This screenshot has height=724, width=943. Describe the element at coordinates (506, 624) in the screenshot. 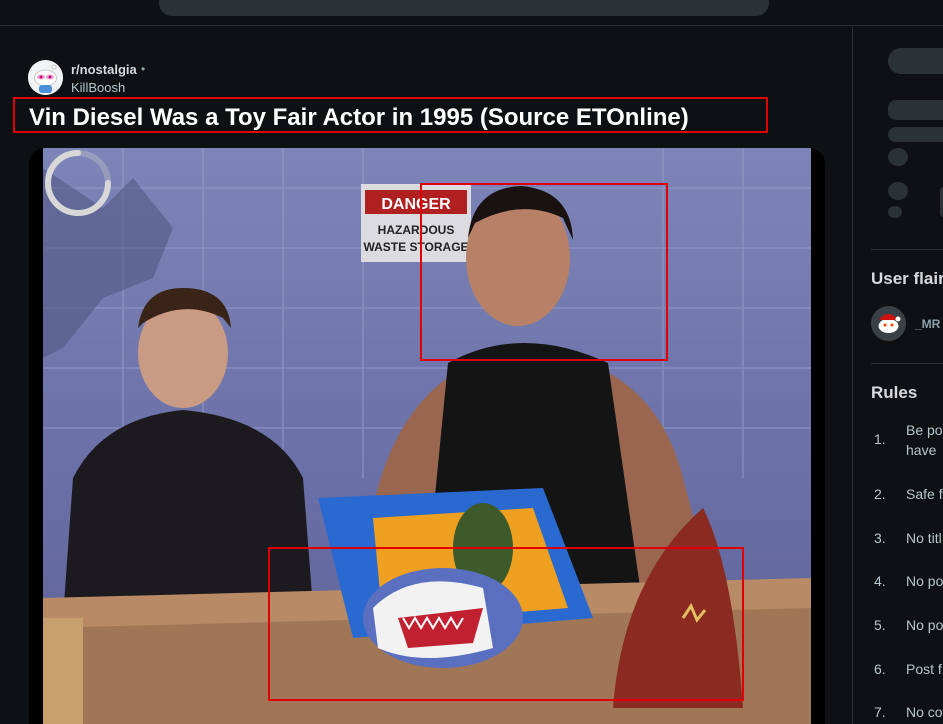

I see `toy-highlight-box` at that location.